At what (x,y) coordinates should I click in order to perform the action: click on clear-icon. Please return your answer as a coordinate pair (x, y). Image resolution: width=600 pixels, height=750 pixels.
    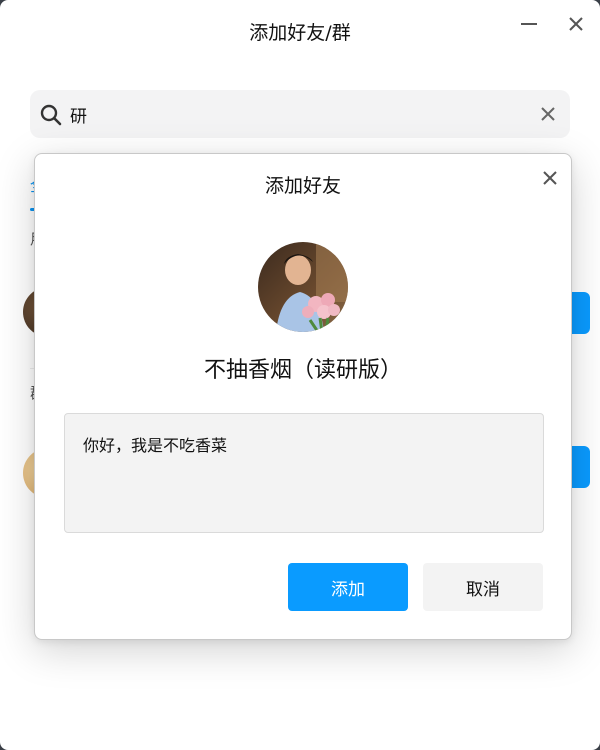
    Looking at the image, I should click on (548, 114).